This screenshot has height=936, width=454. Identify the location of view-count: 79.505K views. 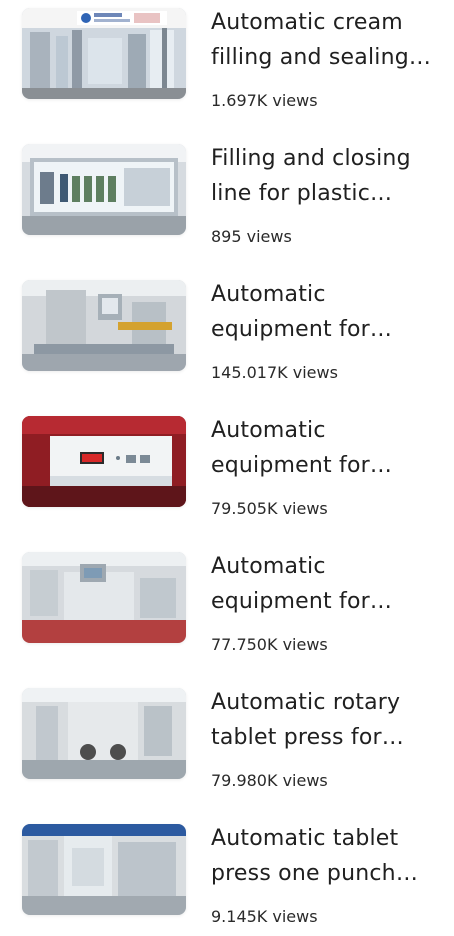
(269, 509).